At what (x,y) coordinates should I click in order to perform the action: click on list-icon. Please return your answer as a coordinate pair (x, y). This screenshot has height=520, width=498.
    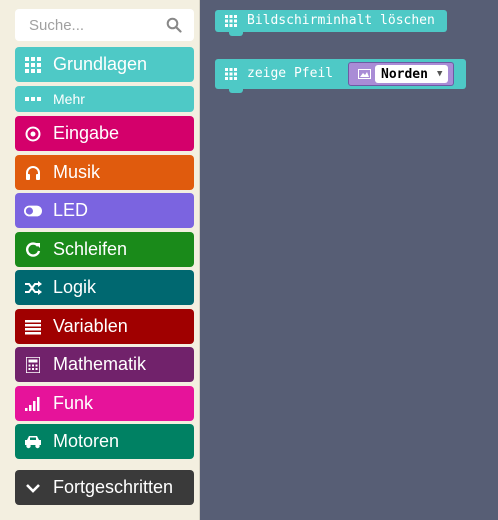
    Looking at the image, I should click on (33, 327).